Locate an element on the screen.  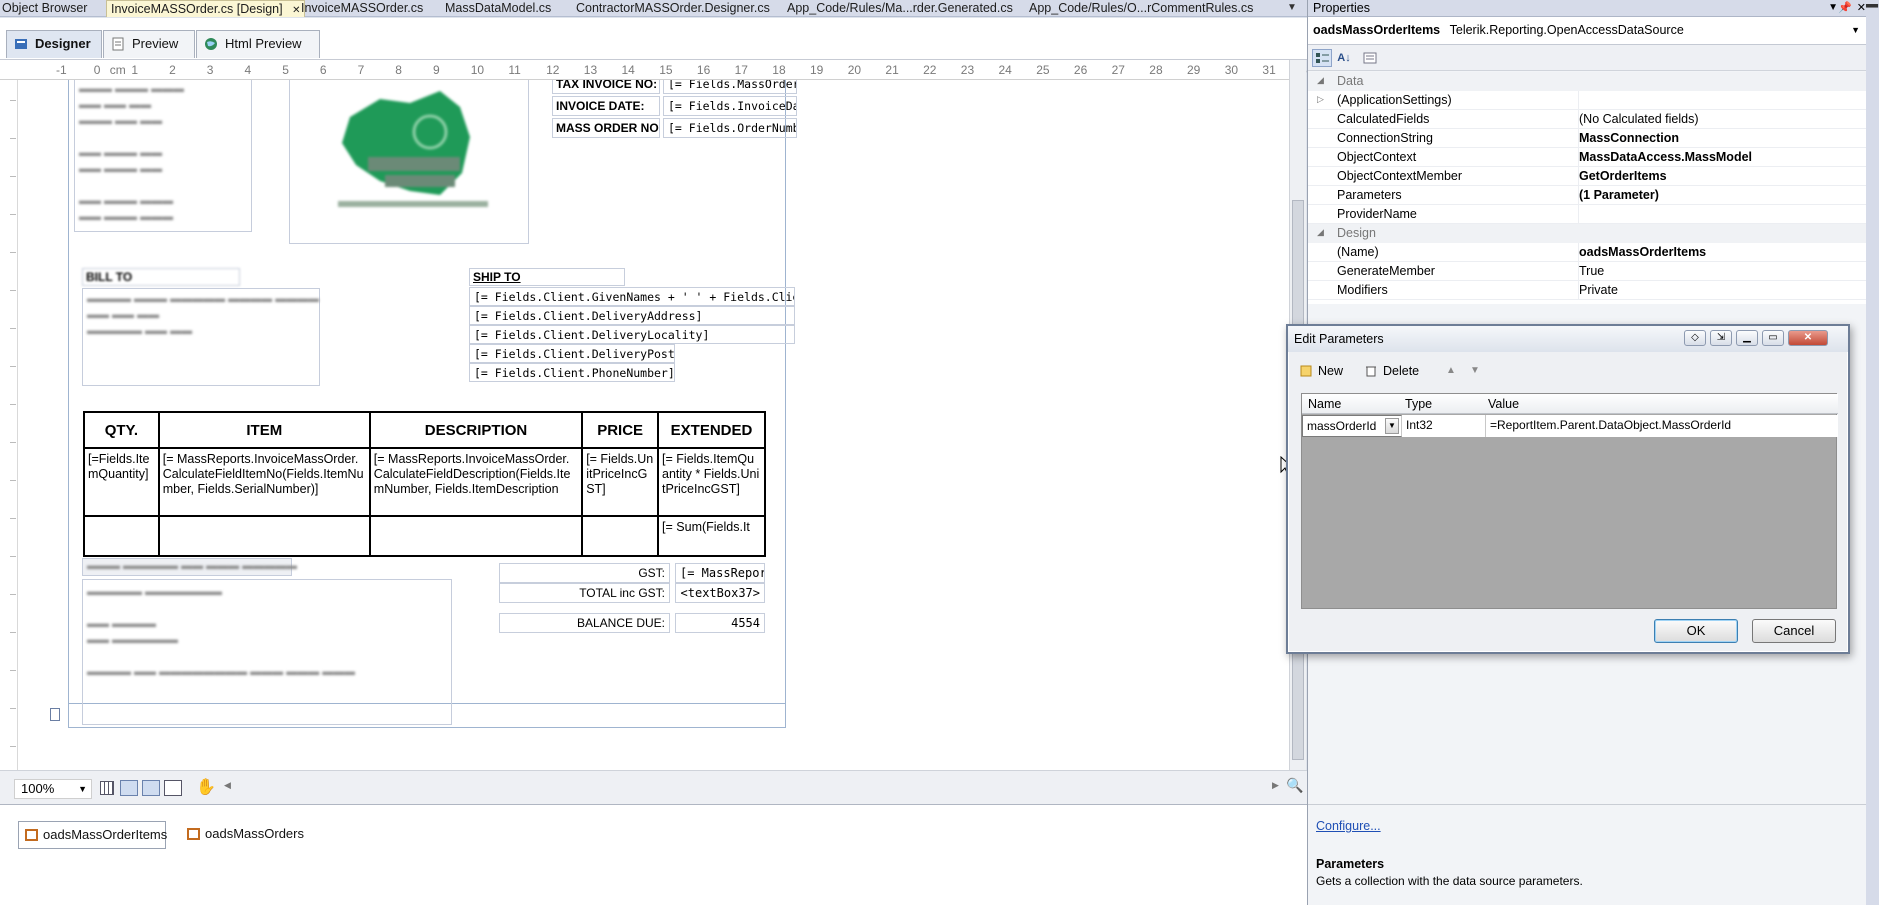
snap-lines-icon is located at coordinates (151, 788).